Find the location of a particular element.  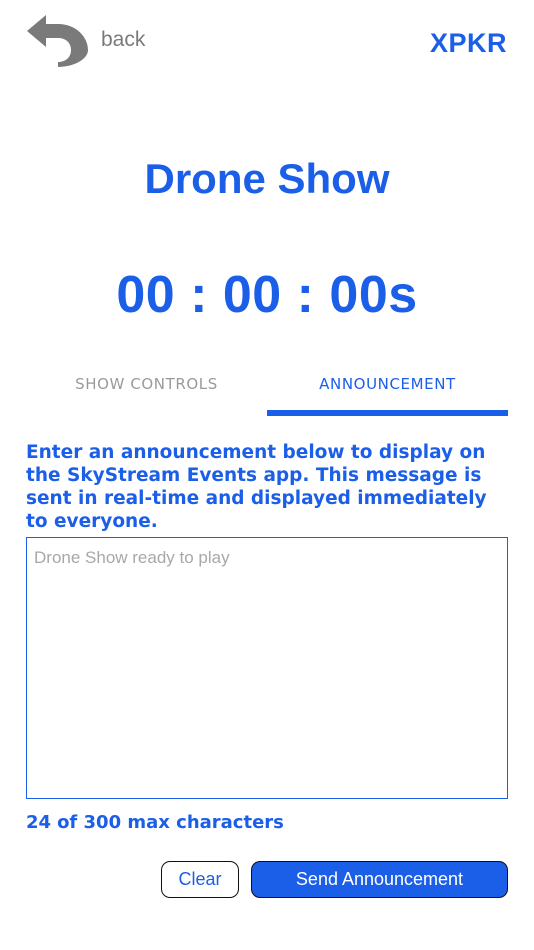

back-label: back is located at coordinates (123, 39).